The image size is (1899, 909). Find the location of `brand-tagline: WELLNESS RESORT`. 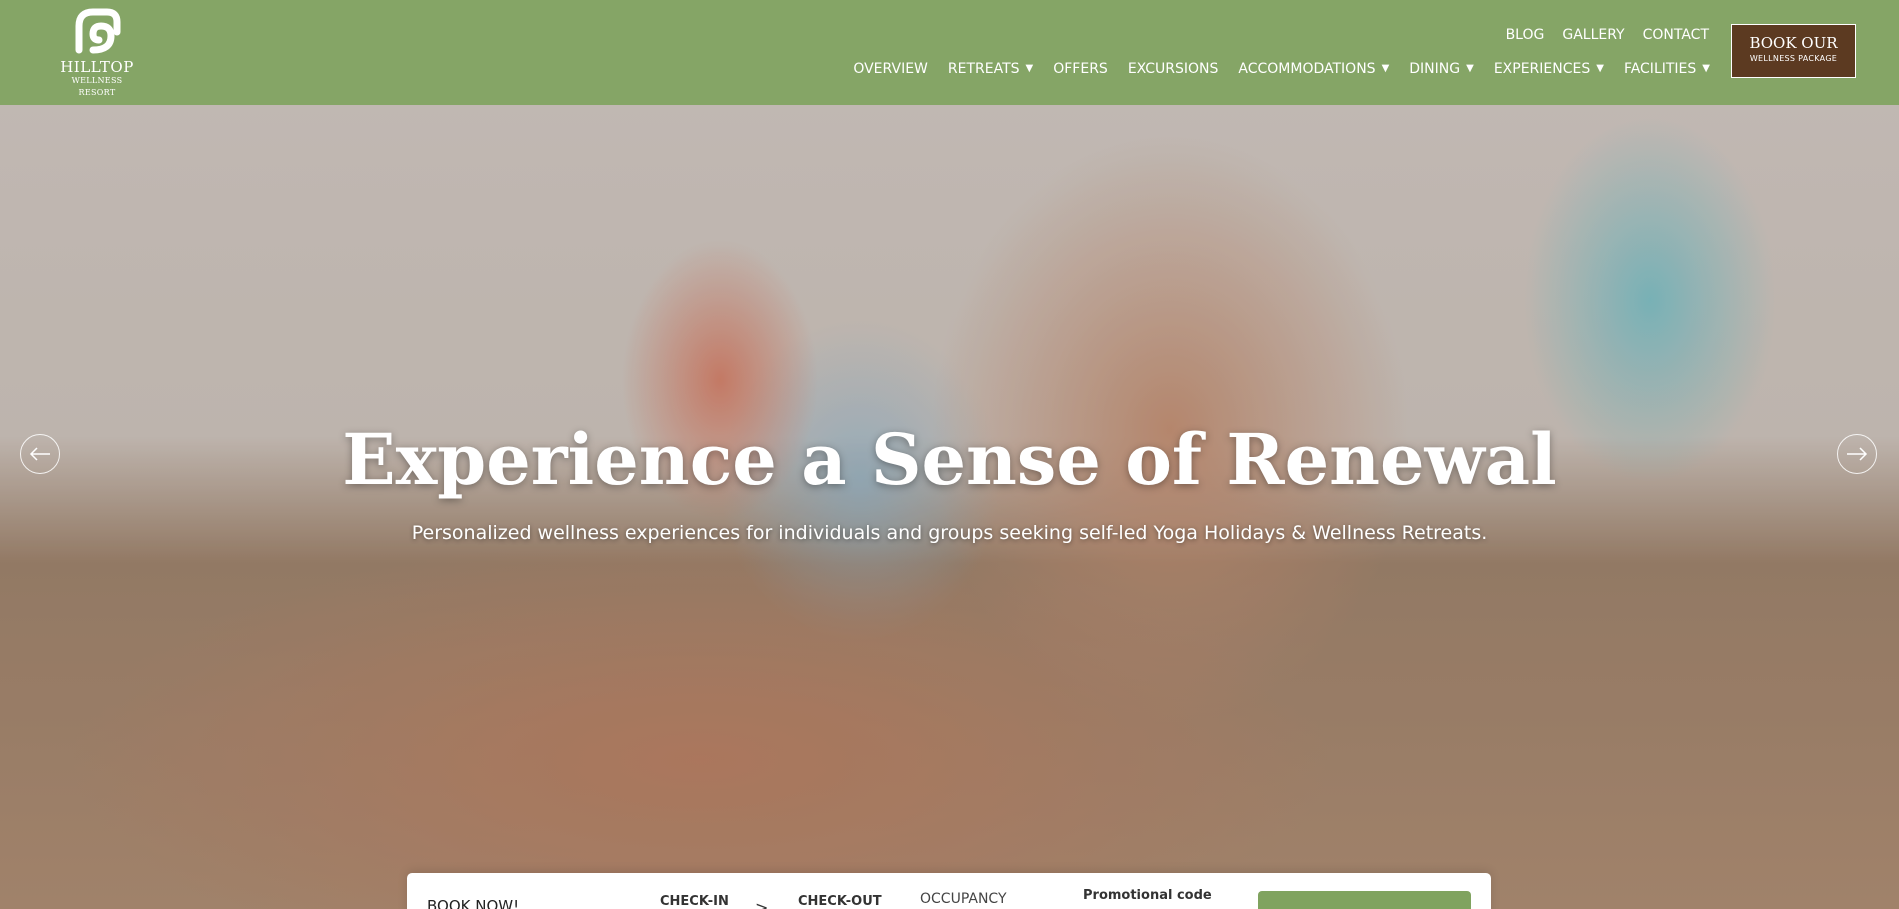

brand-tagline: WELLNESS RESORT is located at coordinates (97, 86).